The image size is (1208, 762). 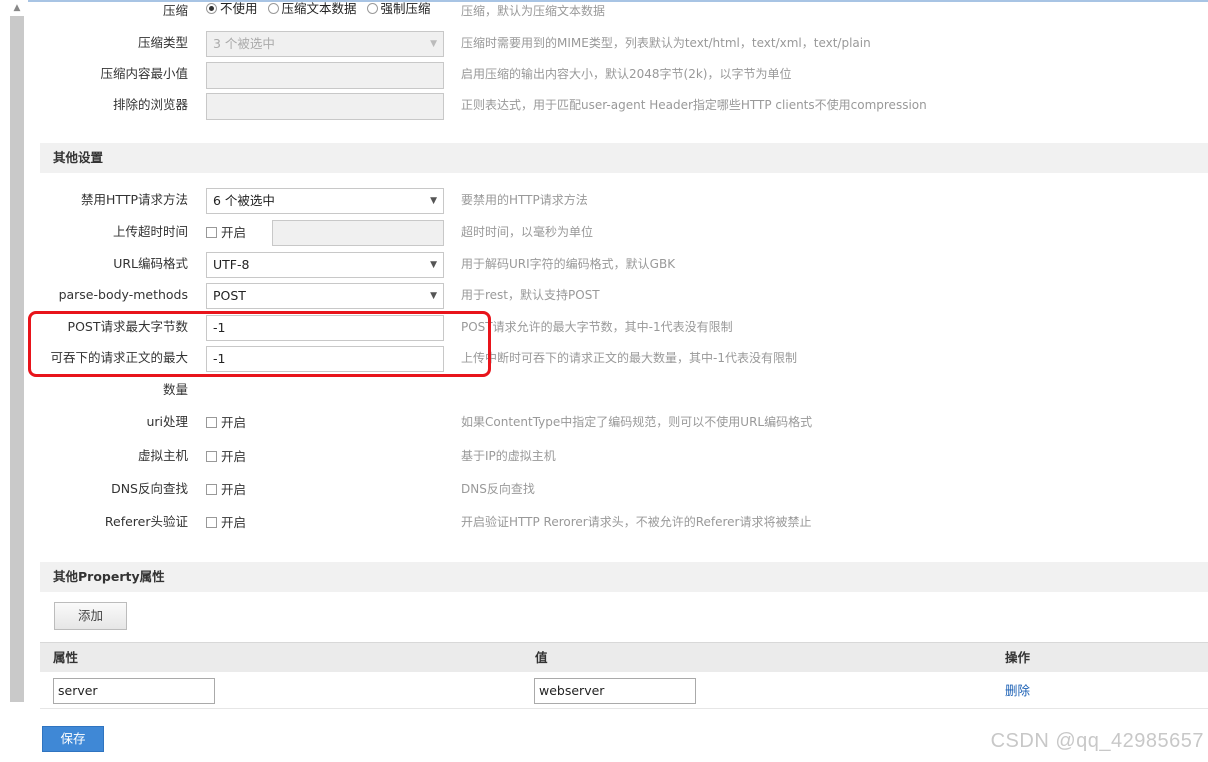 What do you see at coordinates (109, 576) in the screenshot?
I see `property-section-title: 其他Property属性` at bounding box center [109, 576].